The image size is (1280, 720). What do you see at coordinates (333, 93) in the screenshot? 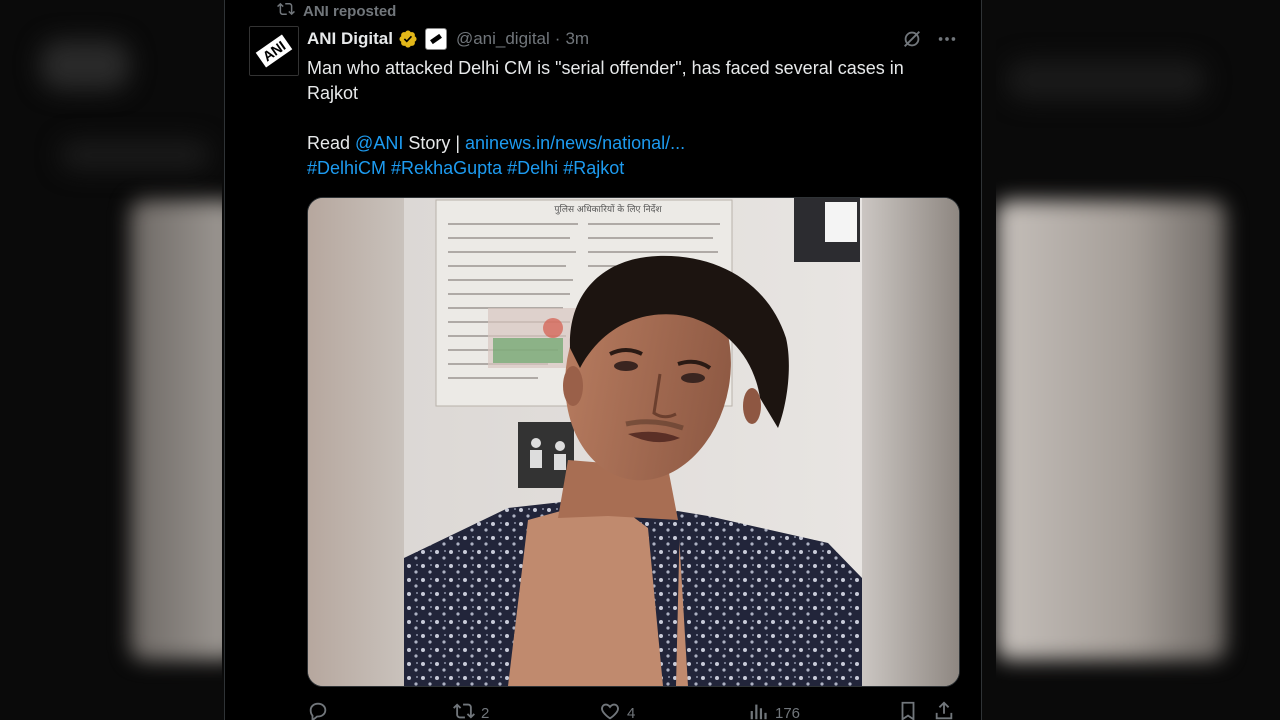
I see `tweet-text-line-2: Rajkot` at bounding box center [333, 93].